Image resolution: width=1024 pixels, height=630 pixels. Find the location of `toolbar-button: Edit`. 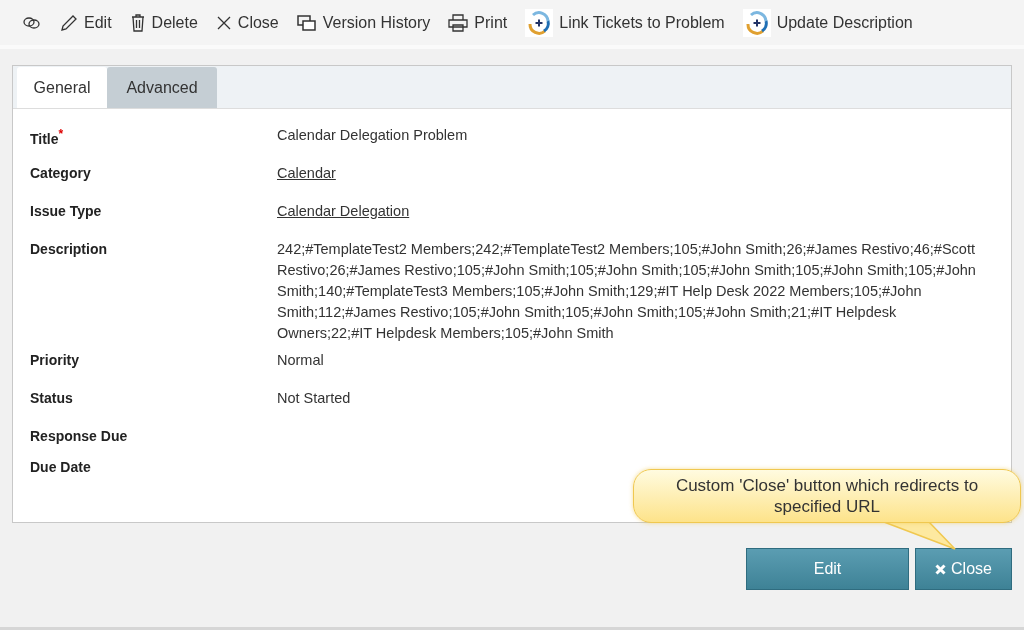

toolbar-button: Edit is located at coordinates (86, 22).